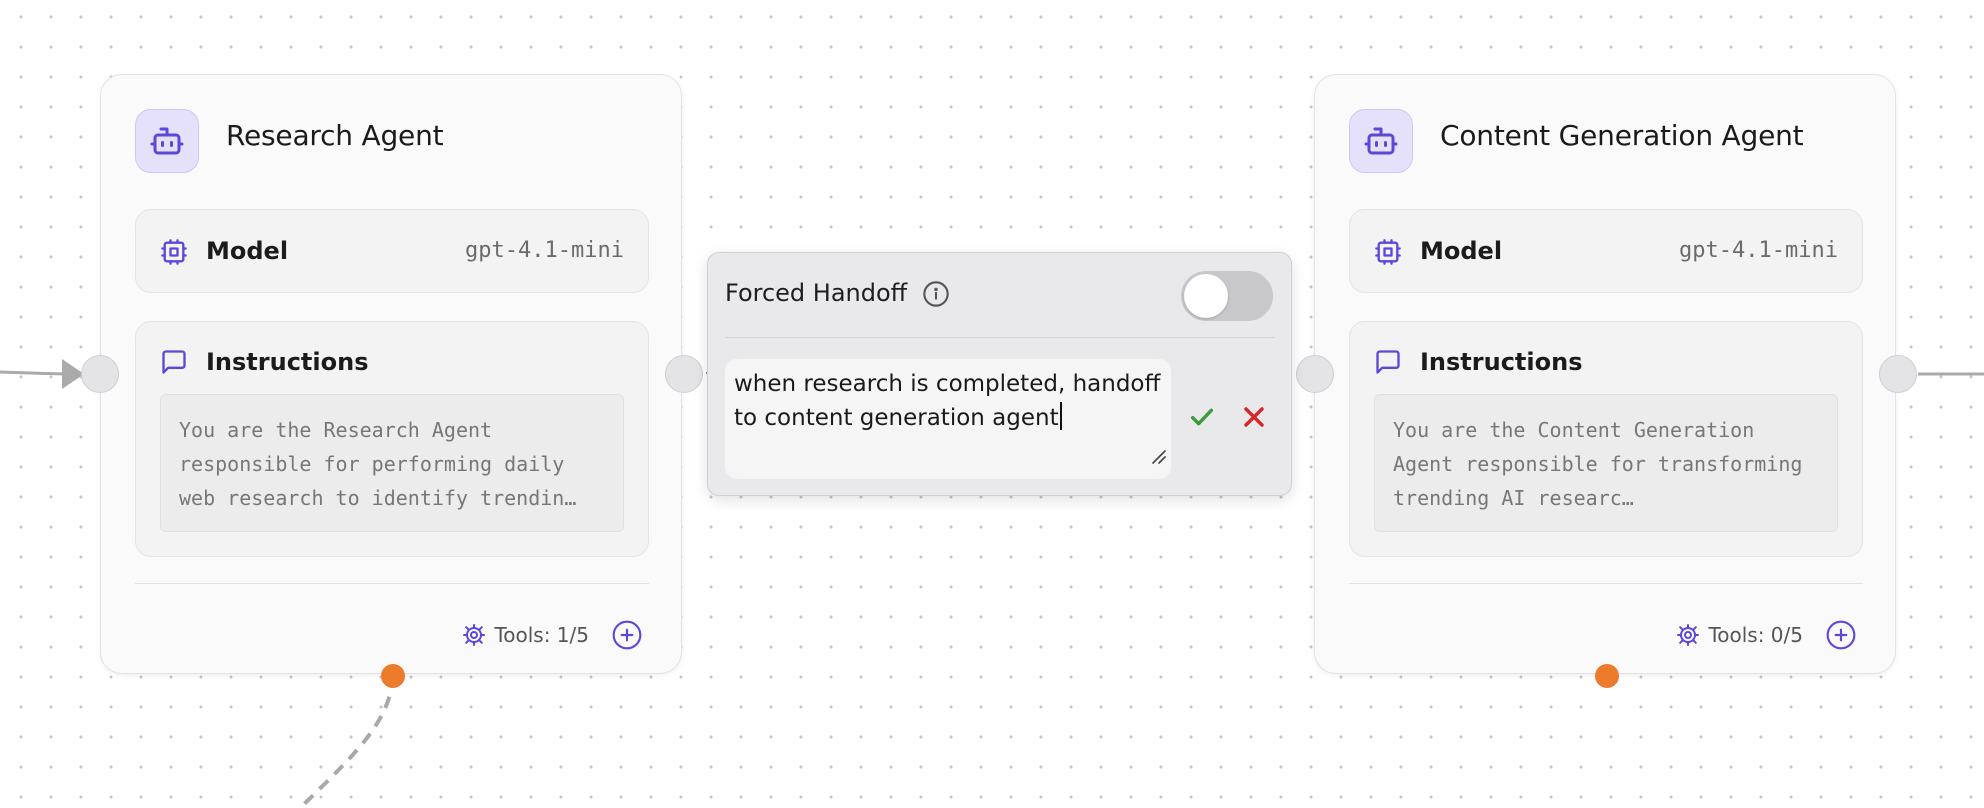  I want to click on content-output-handle, so click(1898, 374).